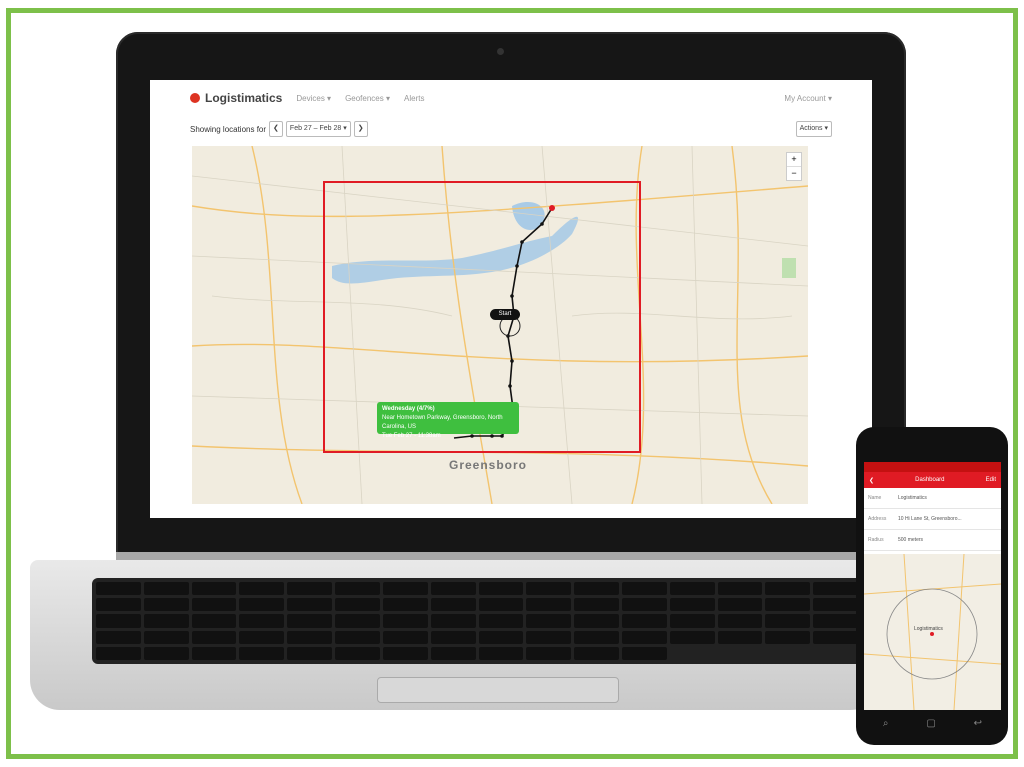  I want to click on showing-label: Showing locations for, so click(228, 129).